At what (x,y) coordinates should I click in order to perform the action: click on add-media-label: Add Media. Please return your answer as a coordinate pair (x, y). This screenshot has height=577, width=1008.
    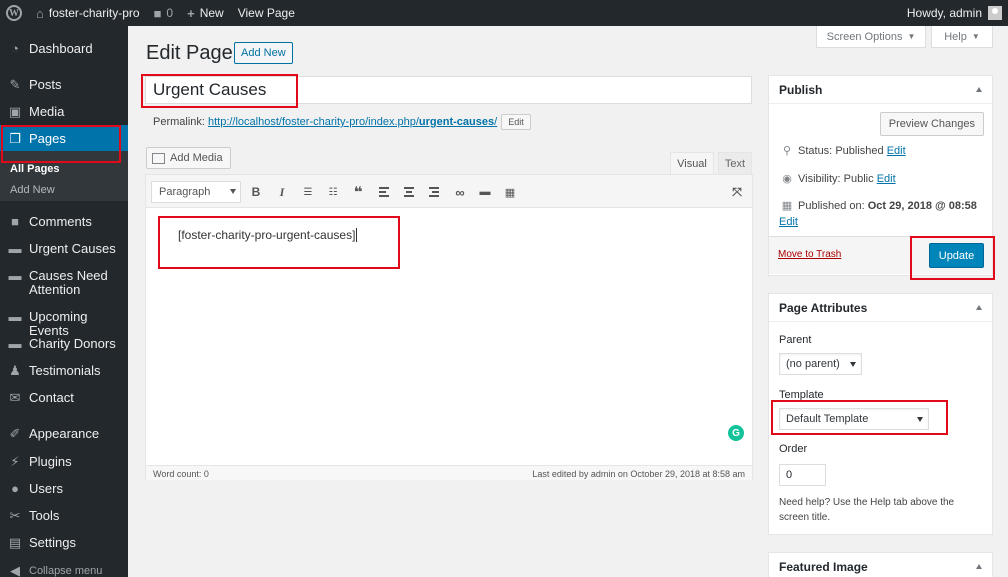
    Looking at the image, I should click on (196, 158).